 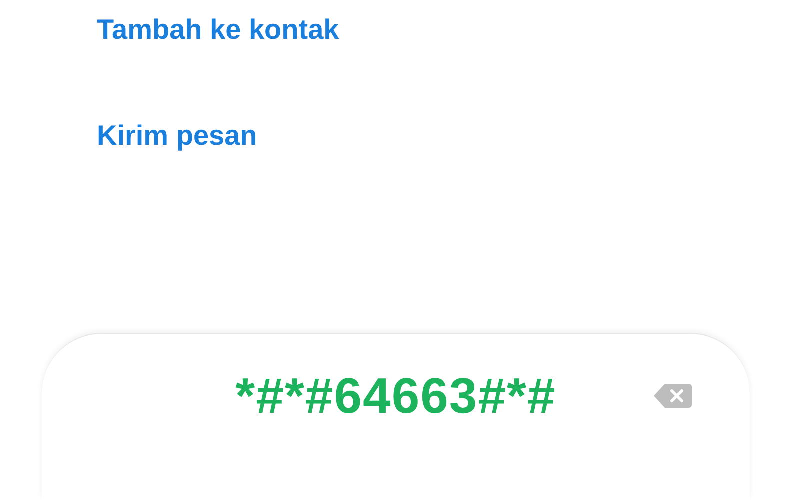 I want to click on backspace-button, so click(x=673, y=396).